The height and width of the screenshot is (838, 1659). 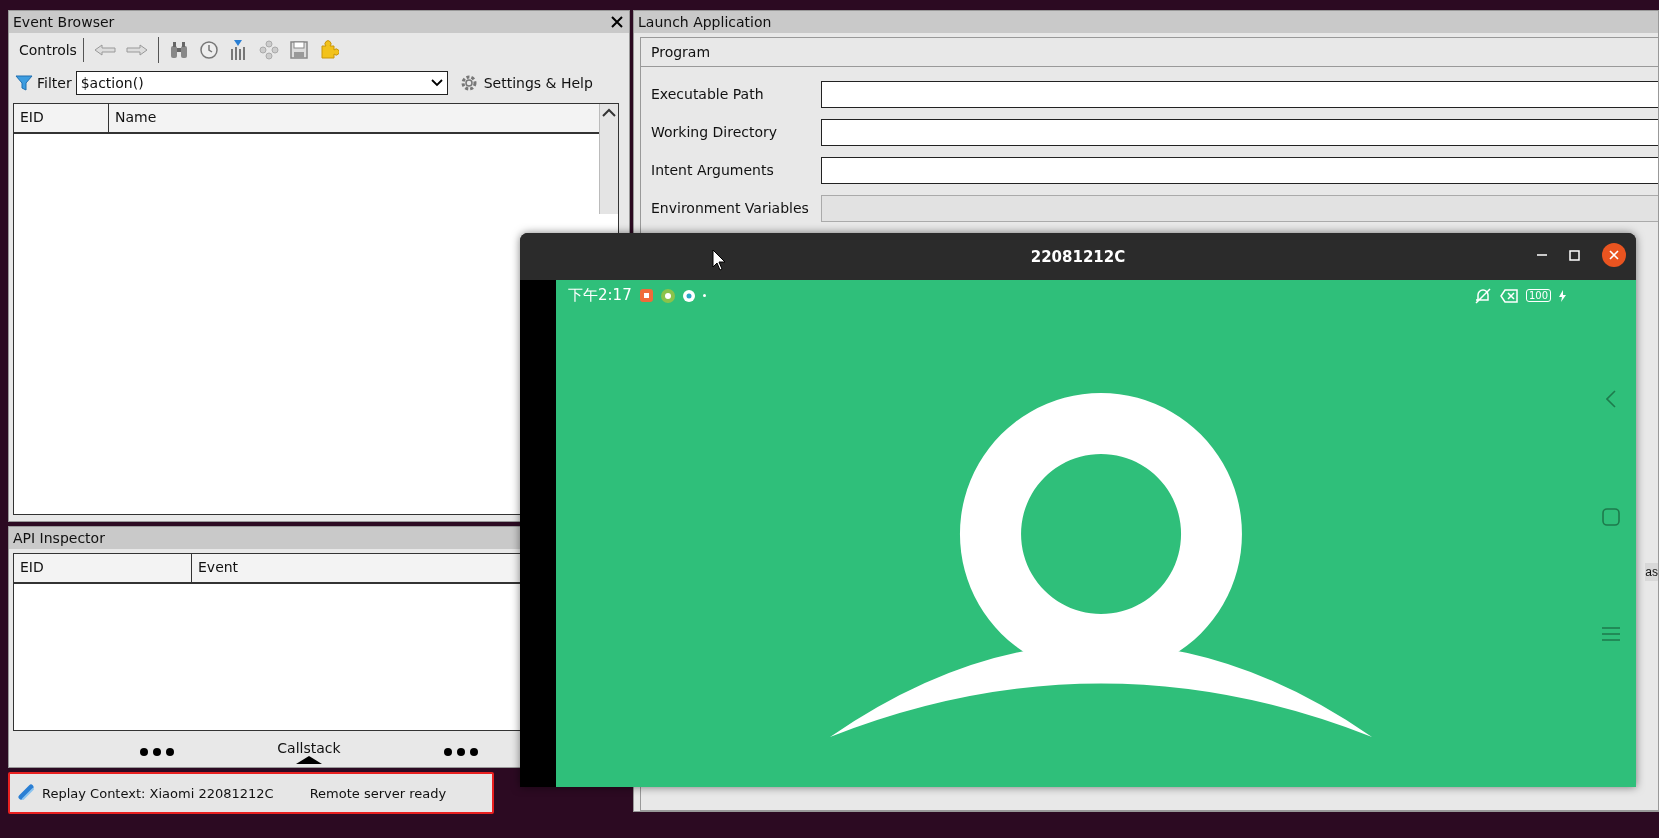 I want to click on field-label: as, so click(x=1651, y=572).